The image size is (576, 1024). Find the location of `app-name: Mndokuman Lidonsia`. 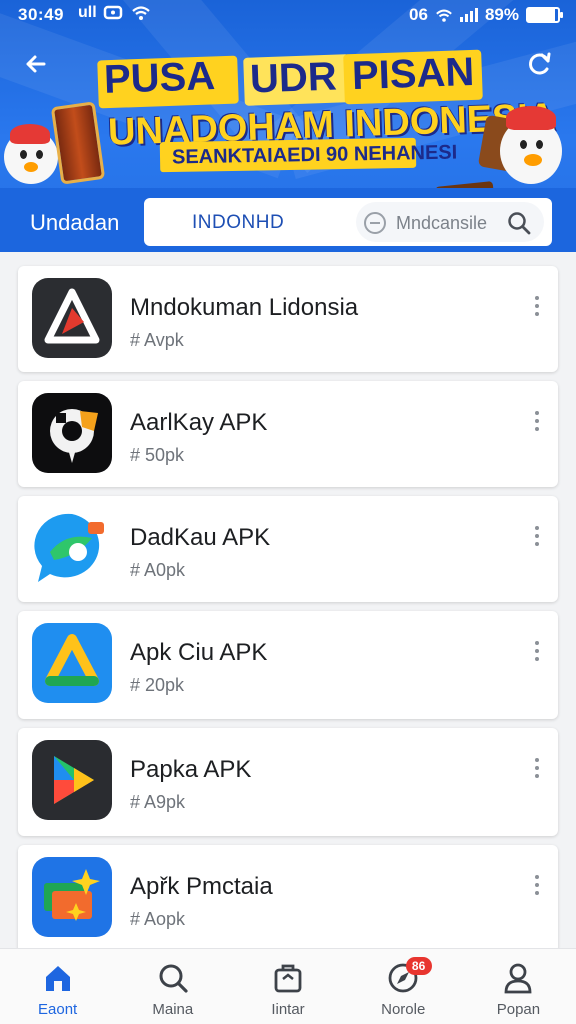

app-name: Mndokuman Lidonsia is located at coordinates (244, 307).